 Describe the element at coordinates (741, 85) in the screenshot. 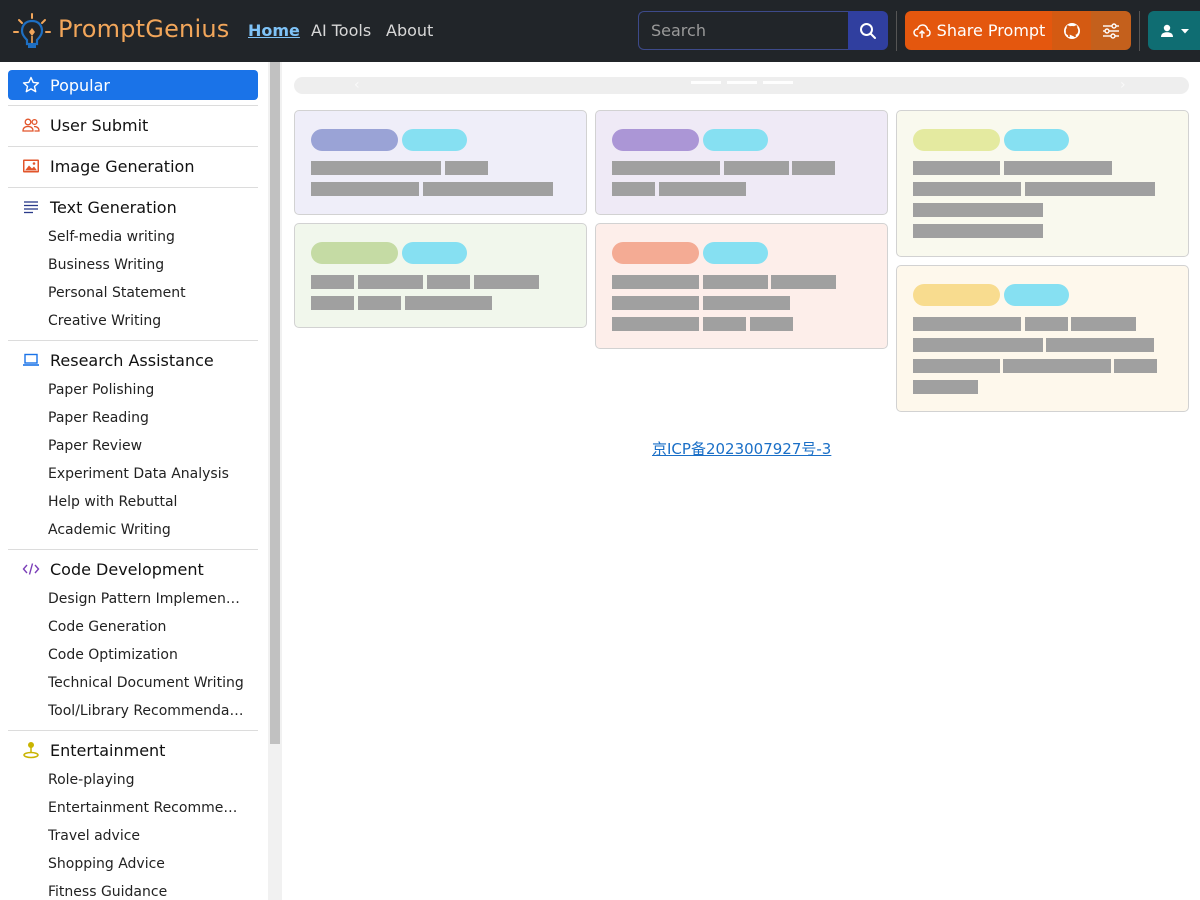

I see `carousel-placeholder` at that location.